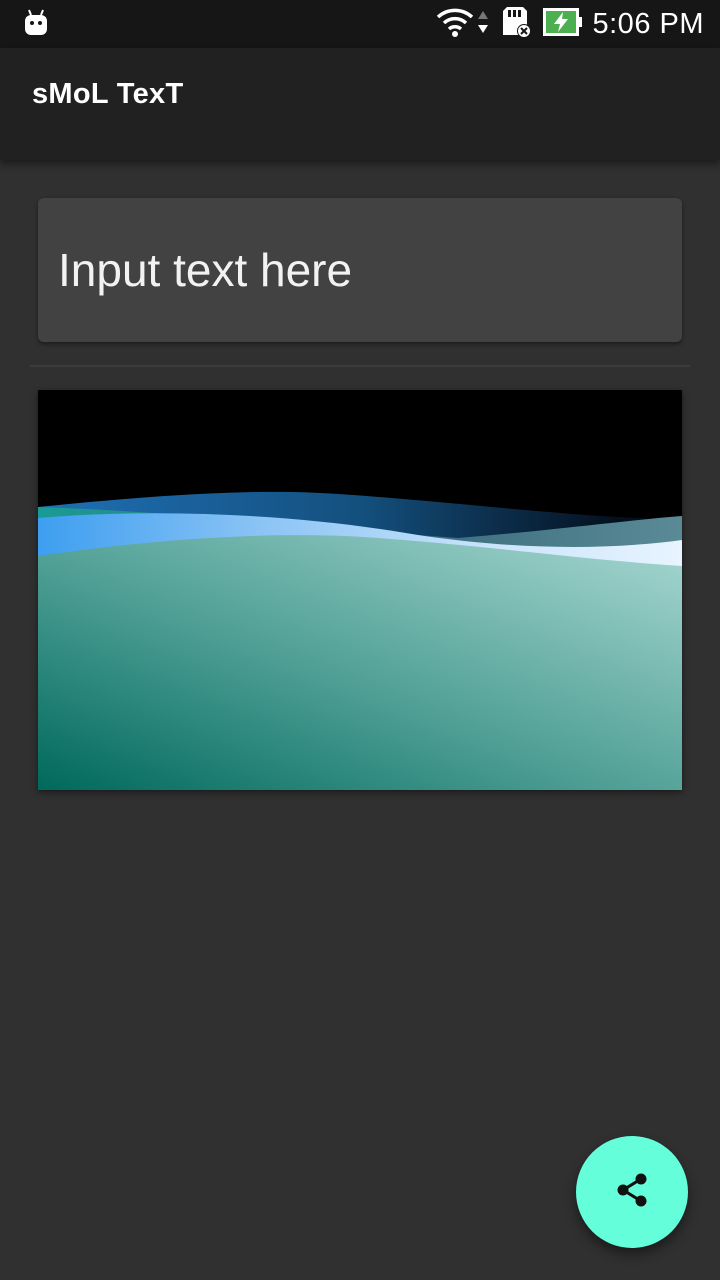 Image resolution: width=720 pixels, height=1280 pixels. Describe the element at coordinates (108, 94) in the screenshot. I see `app-title: sMoL TexT` at that location.